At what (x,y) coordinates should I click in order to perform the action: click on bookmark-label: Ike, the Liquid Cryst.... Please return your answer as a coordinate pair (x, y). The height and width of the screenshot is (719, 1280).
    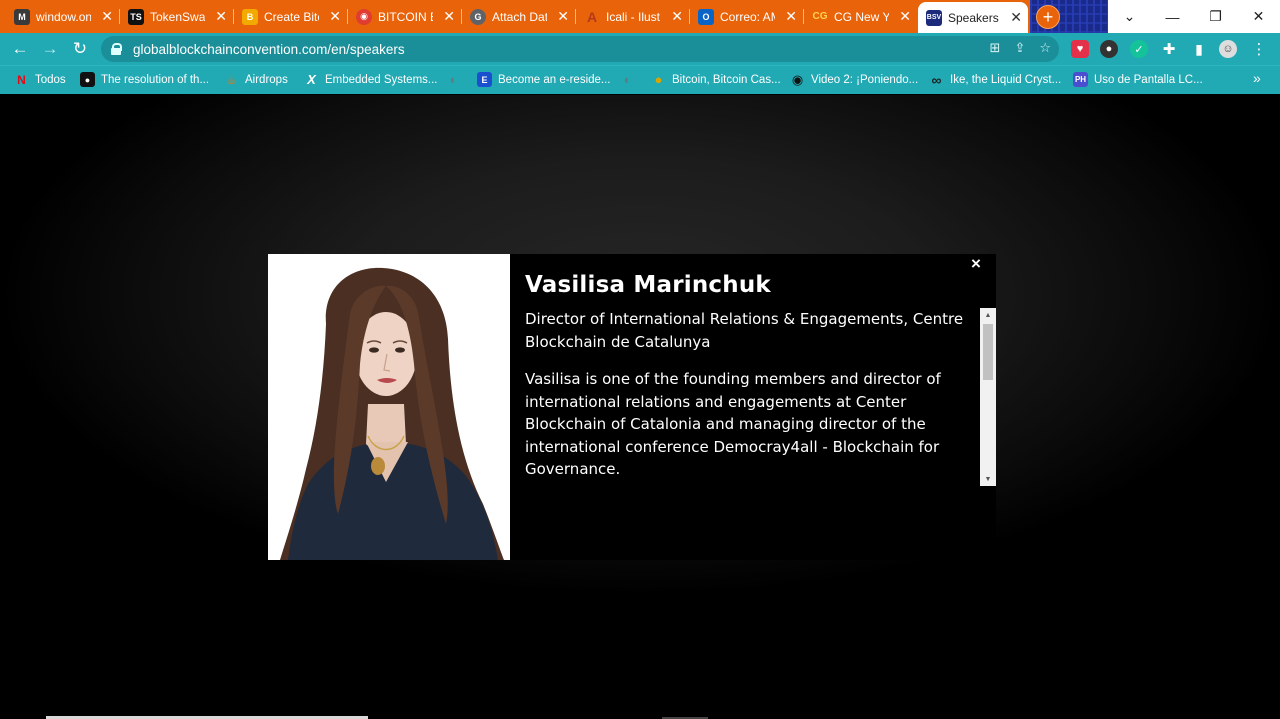
    Looking at the image, I should click on (1006, 79).